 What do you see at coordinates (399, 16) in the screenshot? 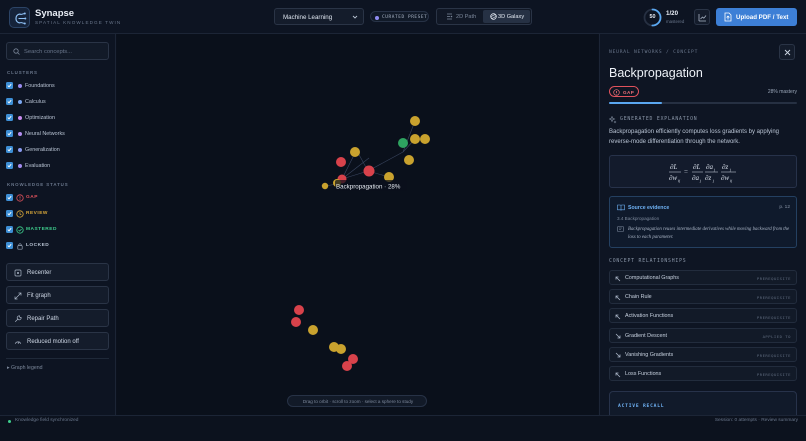
I see `curated-preset-badge: CURATED PRESET` at bounding box center [399, 16].